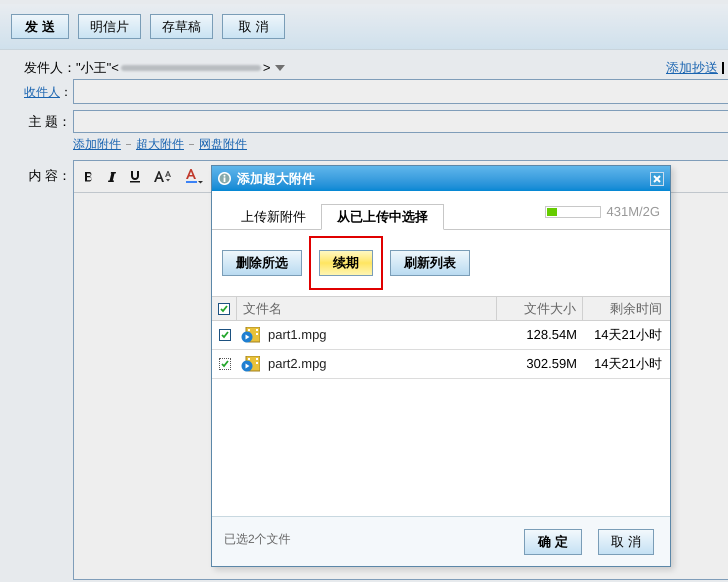 This screenshot has width=728, height=582. I want to click on recipient-field, so click(400, 91).